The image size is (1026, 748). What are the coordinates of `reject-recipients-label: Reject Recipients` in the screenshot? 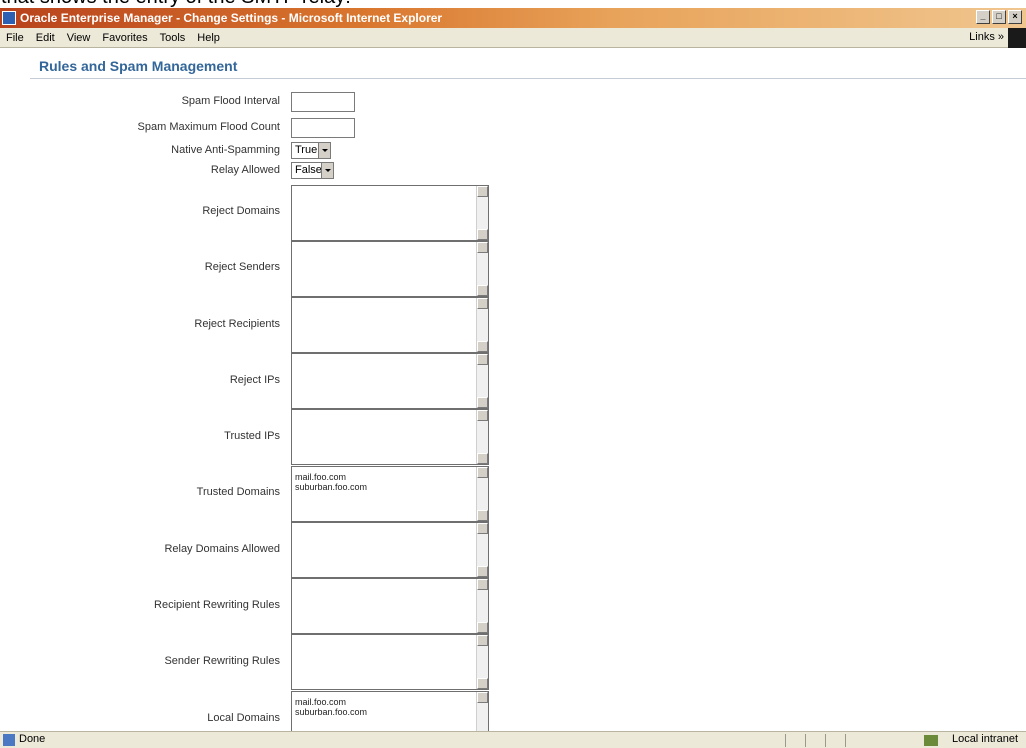 It's located at (237, 324).